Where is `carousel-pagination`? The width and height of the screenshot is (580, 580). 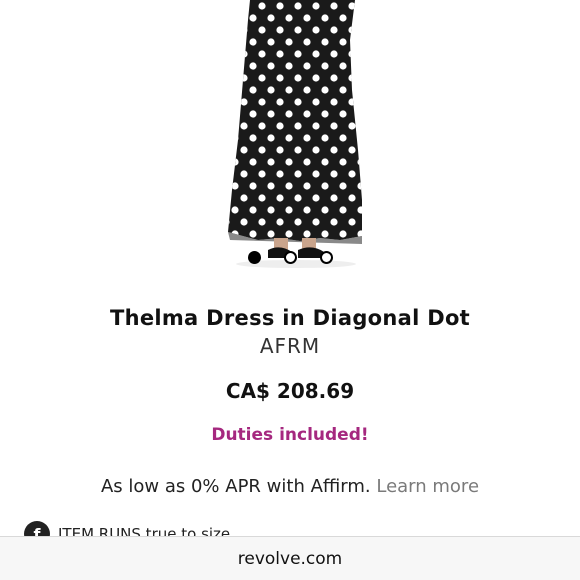 carousel-pagination is located at coordinates (290, 258).